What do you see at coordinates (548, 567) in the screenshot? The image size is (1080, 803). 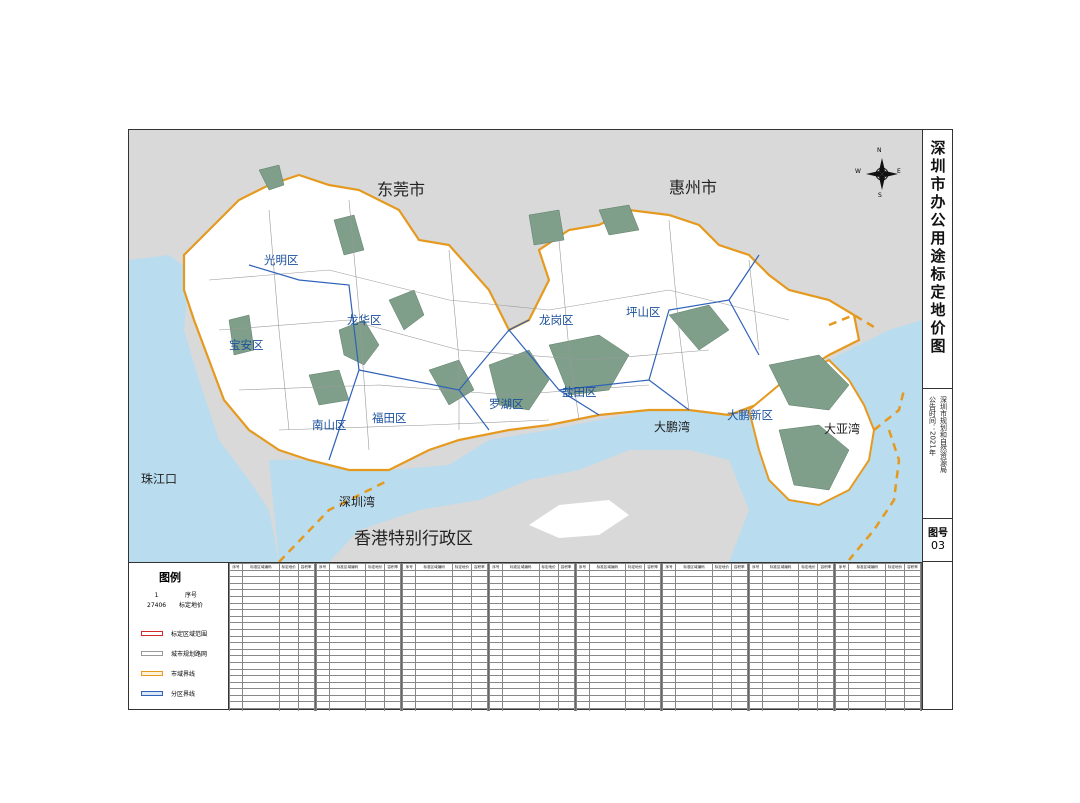 I see `table-header-cell: 标定地价` at bounding box center [548, 567].